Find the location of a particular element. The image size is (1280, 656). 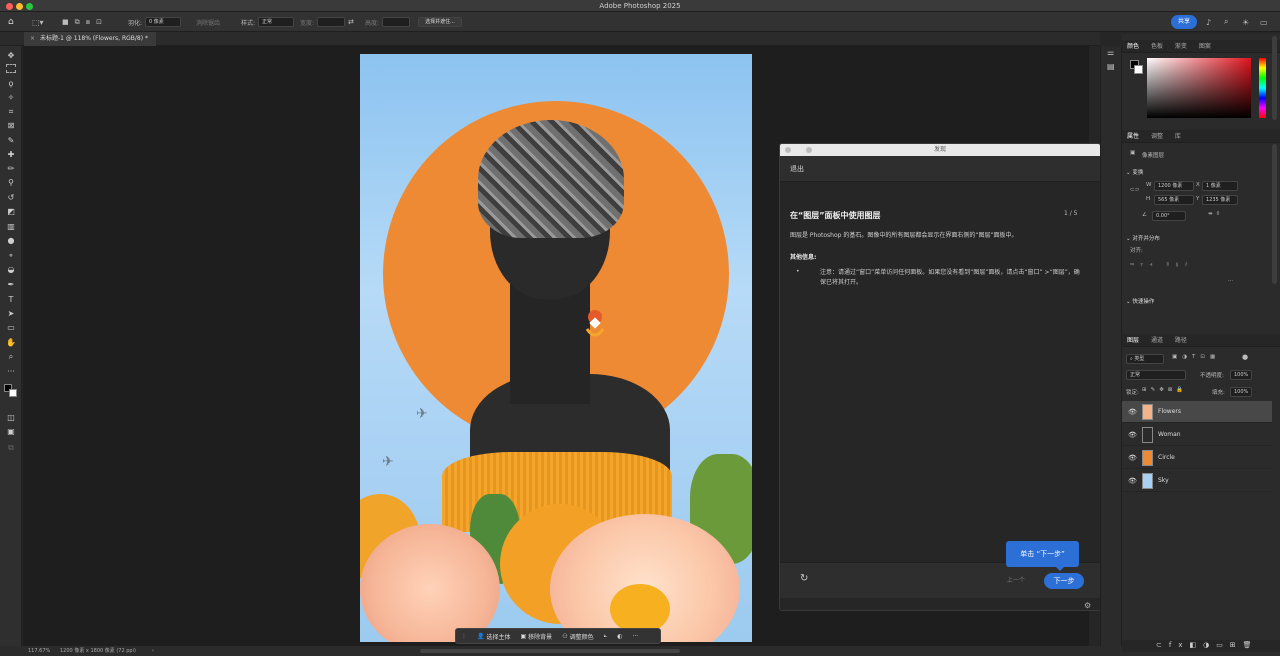

workspace-icon: ▭ is located at coordinates (1264, 22).